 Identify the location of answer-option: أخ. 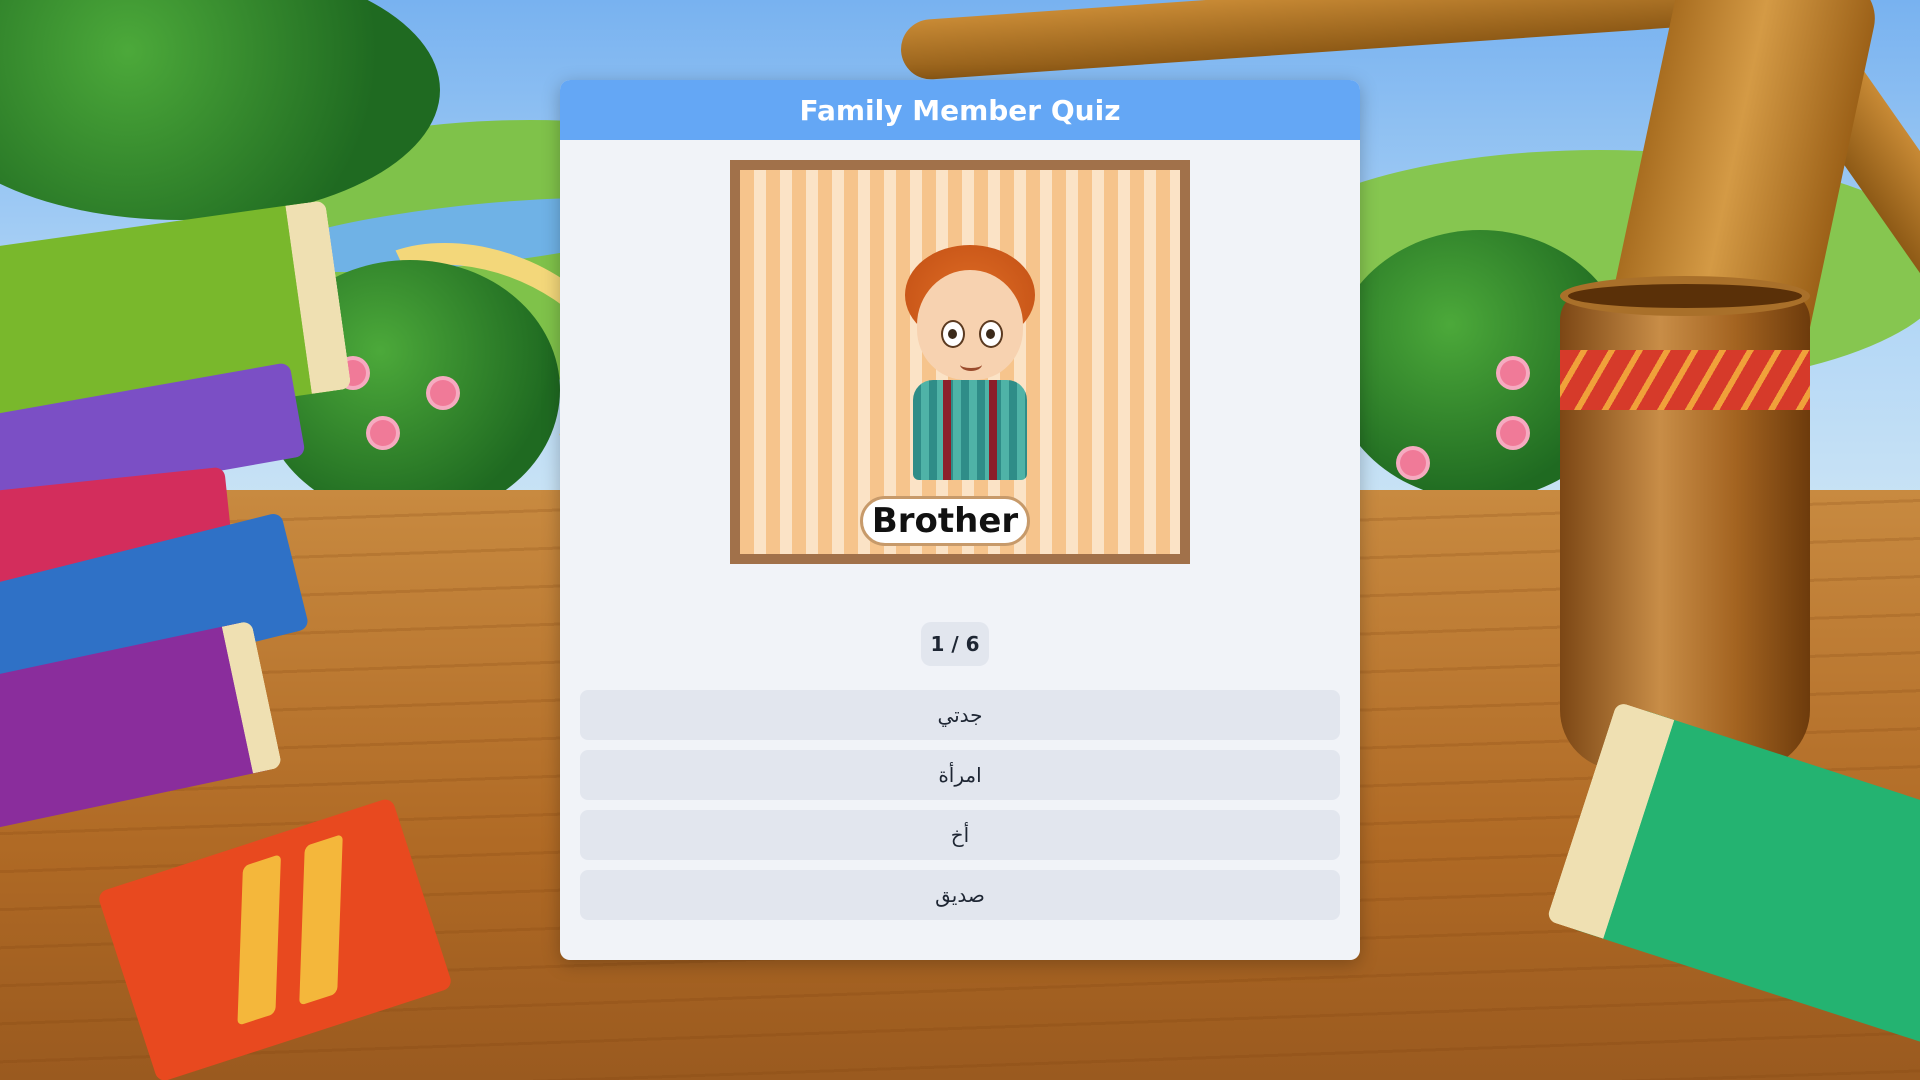
(960, 835).